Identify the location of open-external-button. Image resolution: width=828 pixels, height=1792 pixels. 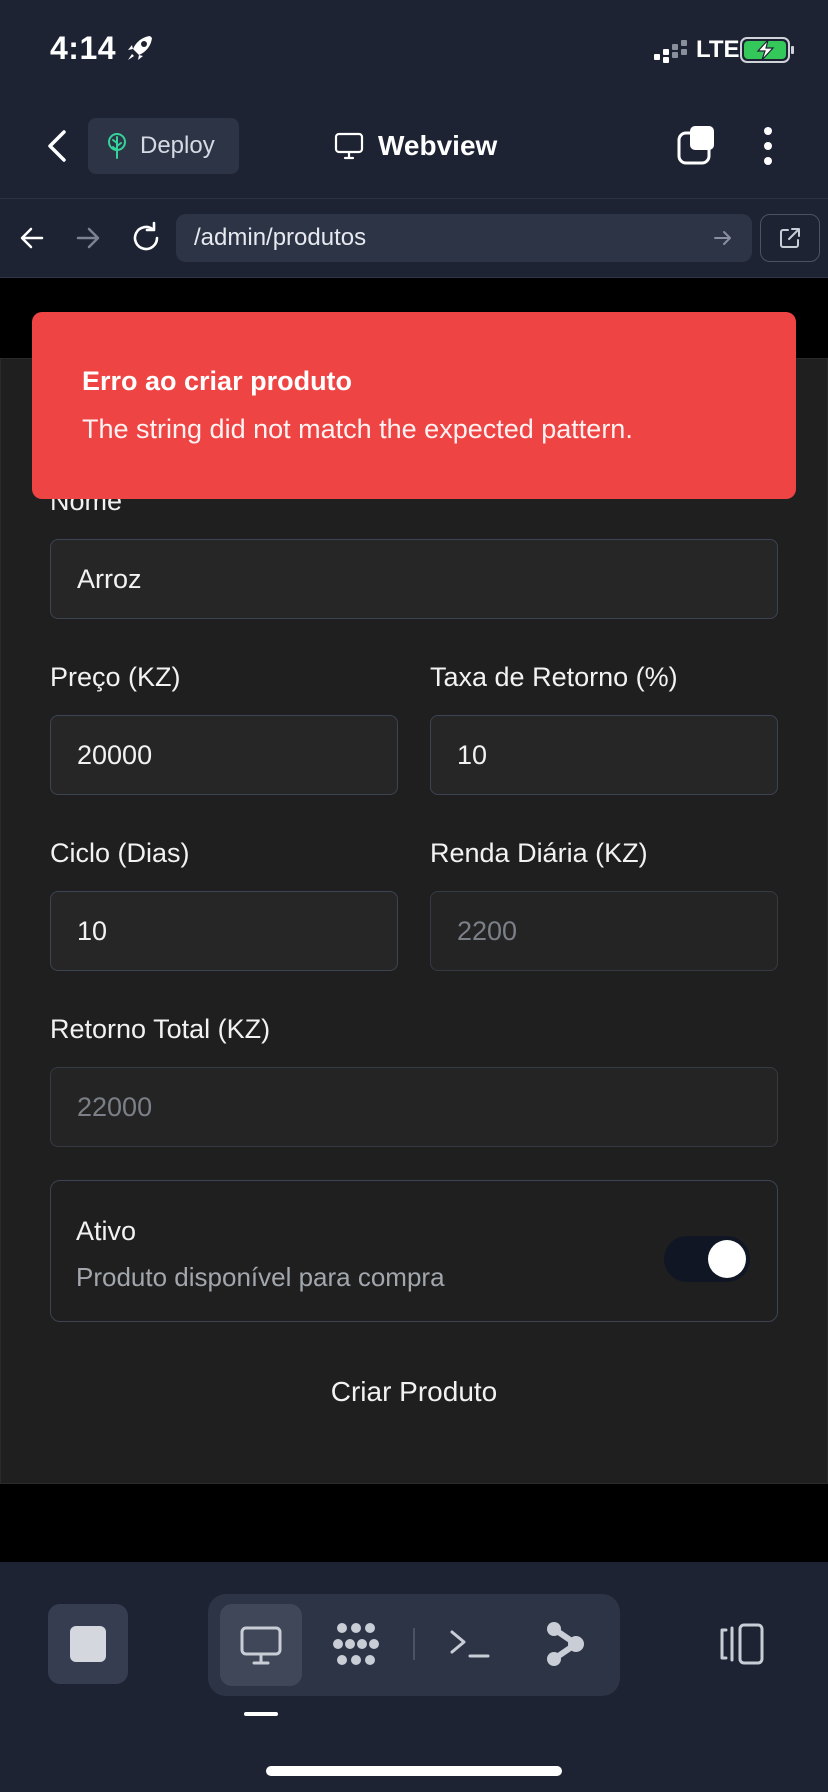
(790, 238).